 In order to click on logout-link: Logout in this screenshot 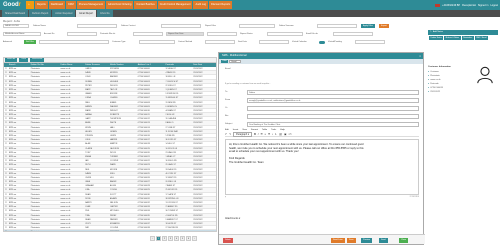, I will do `click(494, 5)`.